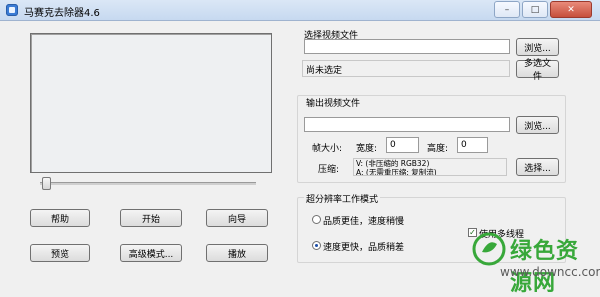 Image resolution: width=600 pixels, height=297 pixels. What do you see at coordinates (324, 71) in the screenshot?
I see `input-status-text: 尚未选定` at bounding box center [324, 71].